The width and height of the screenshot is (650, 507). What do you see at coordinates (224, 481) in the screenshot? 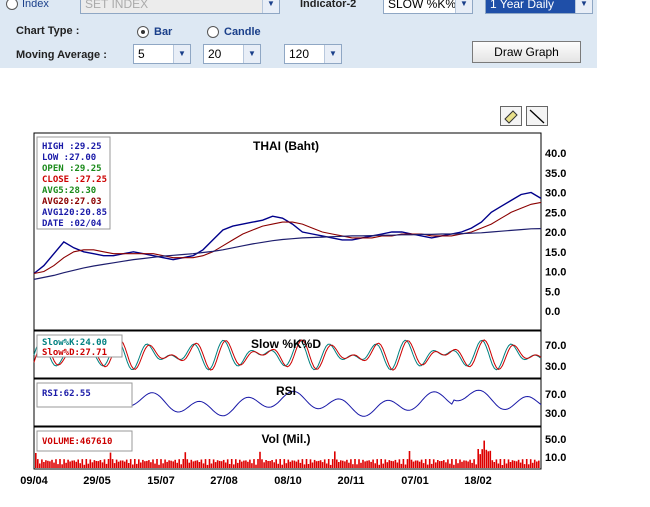
I see `x-tick-label: 27/08` at bounding box center [224, 481].